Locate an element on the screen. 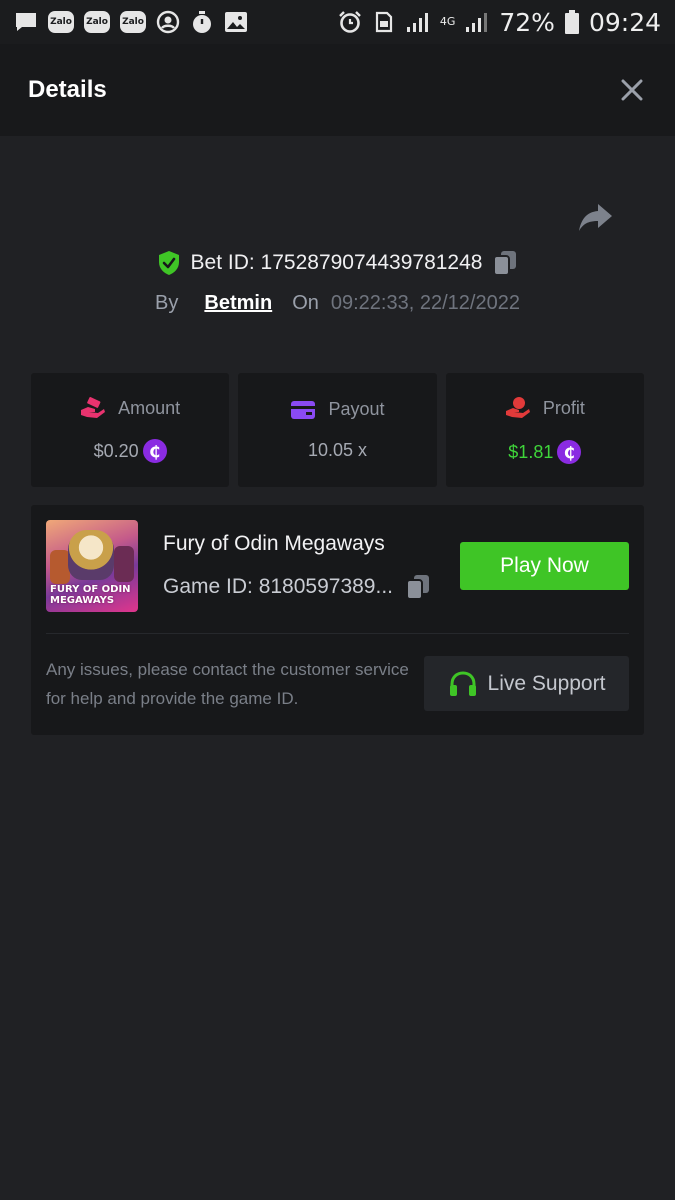 This screenshot has width=675, height=1200. network-type: 4G is located at coordinates (447, 21).